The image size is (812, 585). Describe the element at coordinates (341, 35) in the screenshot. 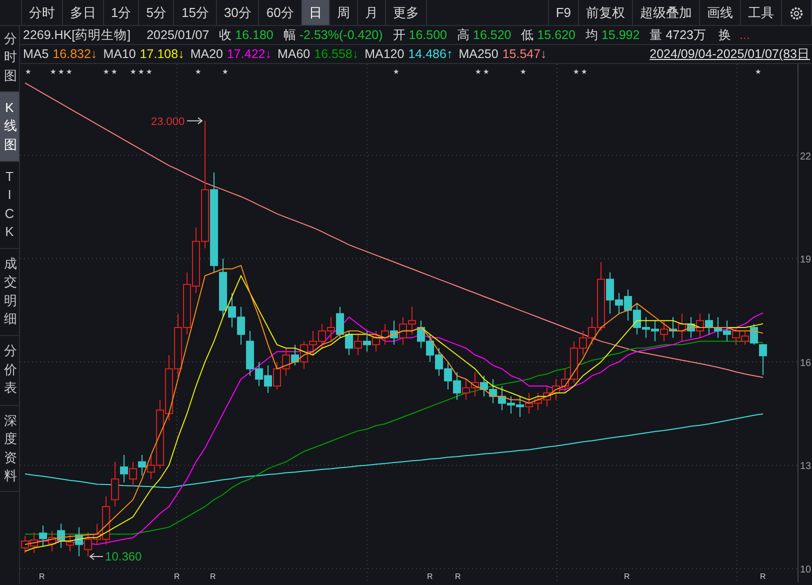

I see `field-value: -2.53%(-0.420)` at that location.